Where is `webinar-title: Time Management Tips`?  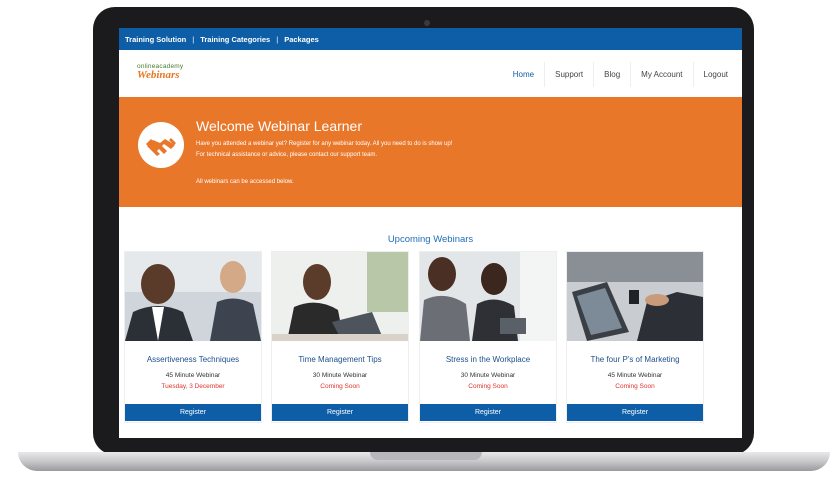
webinar-title: Time Management Tips is located at coordinates (340, 359).